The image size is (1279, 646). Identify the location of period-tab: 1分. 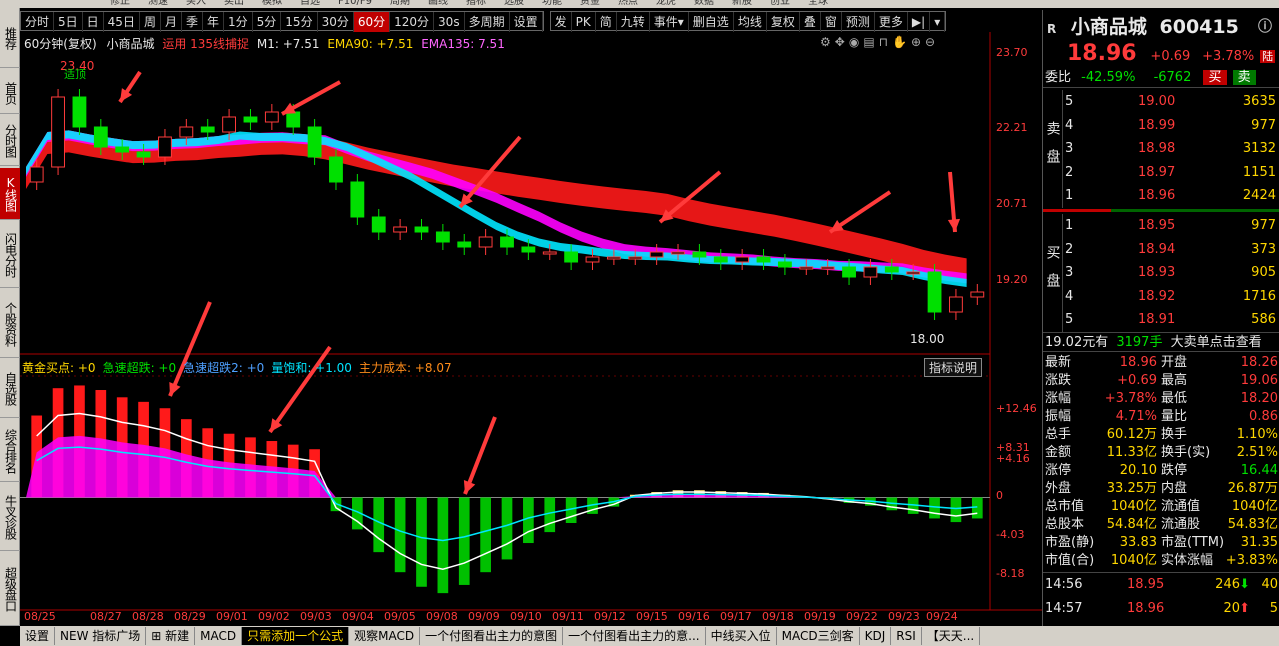
(238, 22).